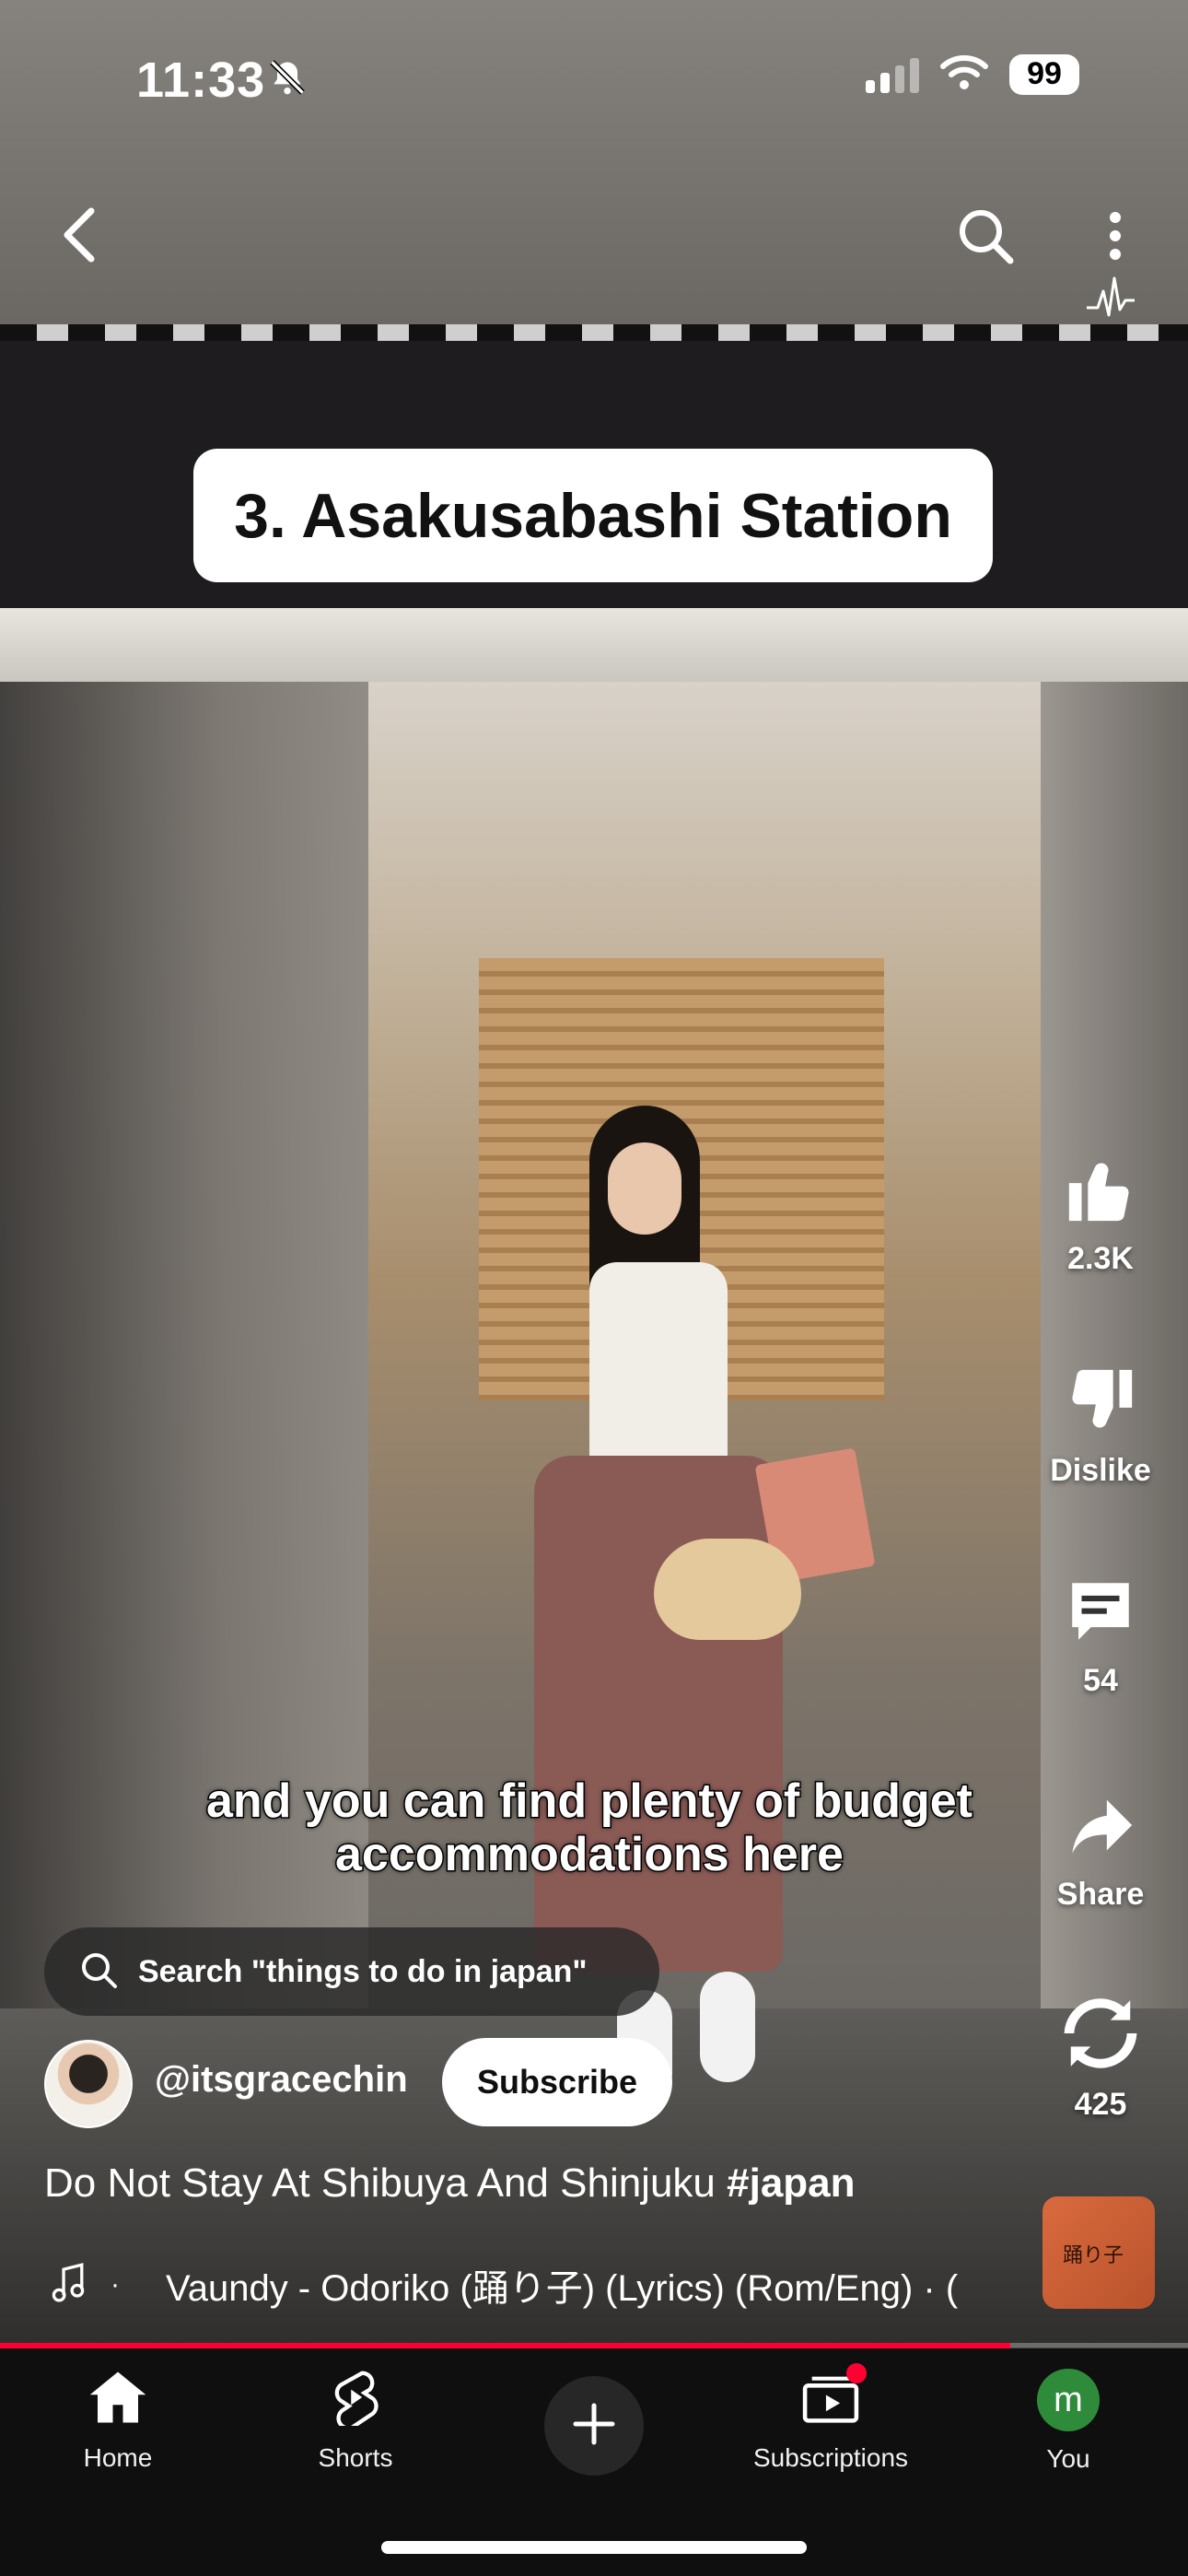  Describe the element at coordinates (1100, 2104) in the screenshot. I see `remix-count: 425` at that location.